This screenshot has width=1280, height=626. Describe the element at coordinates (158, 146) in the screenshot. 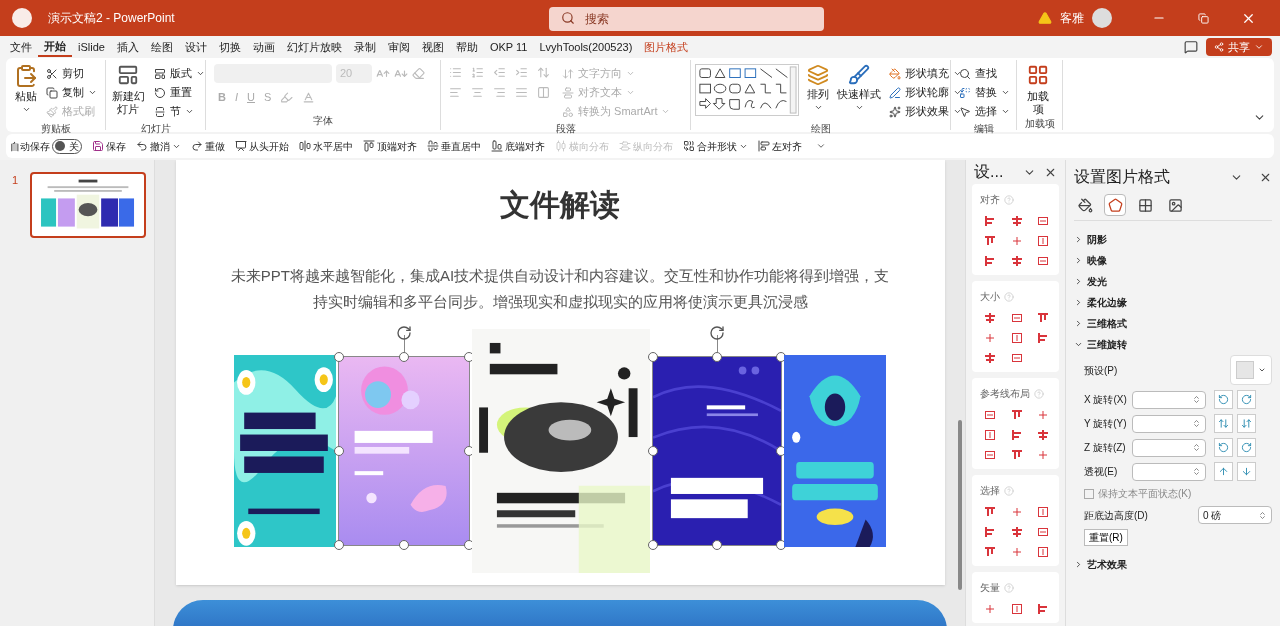

I see `toolbar-button: 撤消` at that location.